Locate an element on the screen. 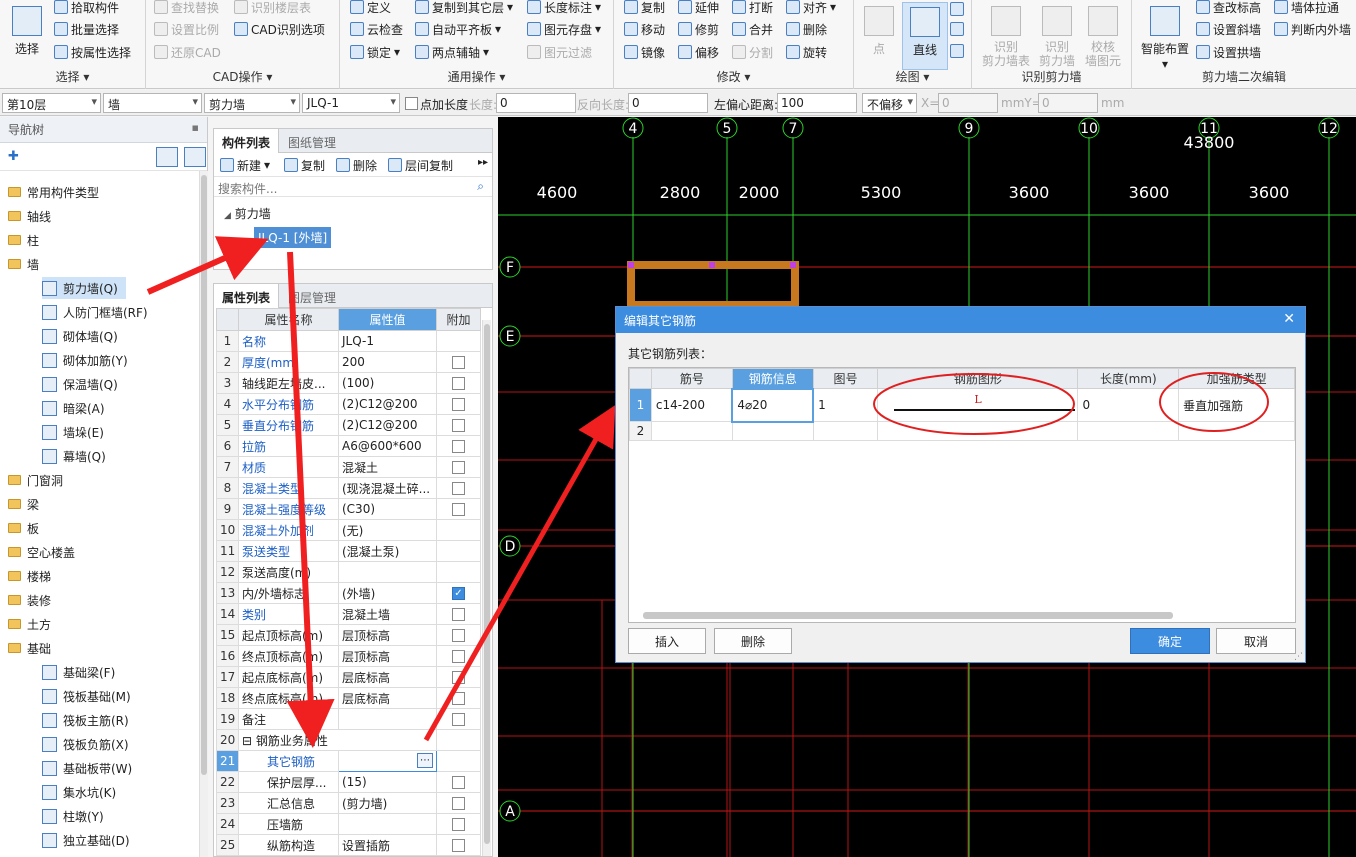 The width and height of the screenshot is (1356, 857). delete-button: 删除 is located at coordinates (806, 29).